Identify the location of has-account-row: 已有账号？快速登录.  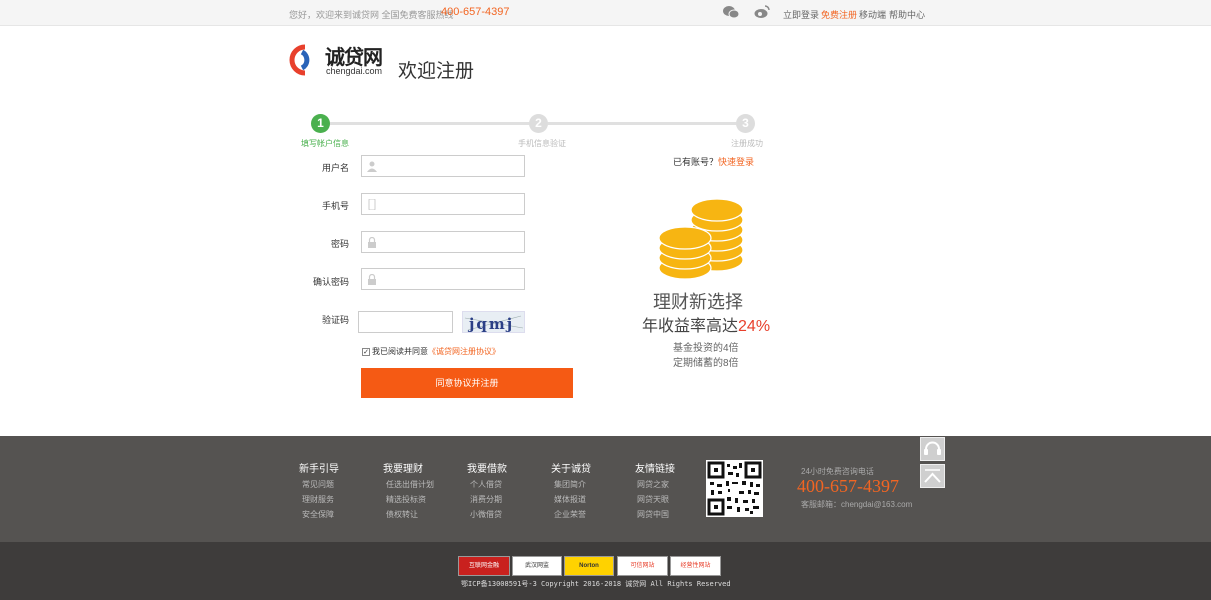
(713, 161).